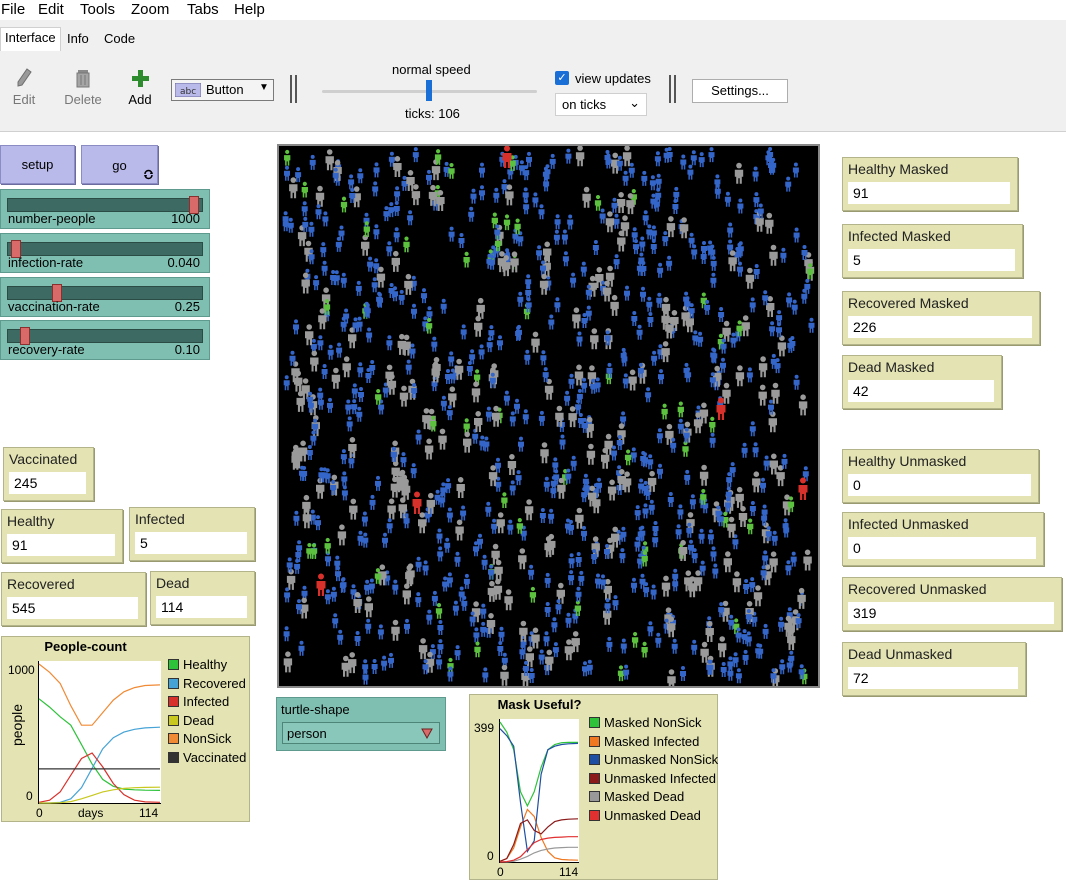 The width and height of the screenshot is (1066, 882). Describe the element at coordinates (429, 90) in the screenshot. I see `speed-slider-thumb` at that location.